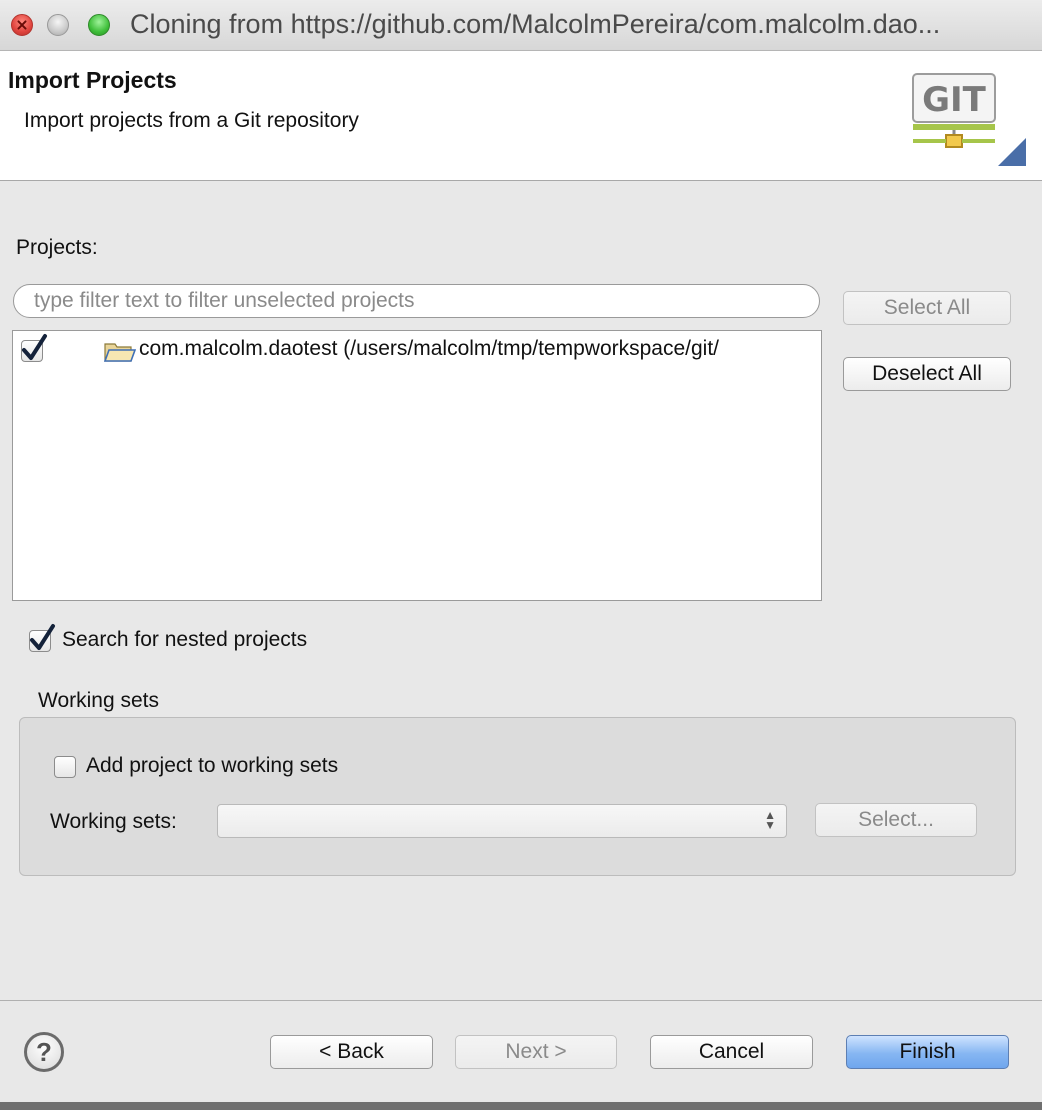  I want to click on page-title: Import Projects, so click(92, 80).